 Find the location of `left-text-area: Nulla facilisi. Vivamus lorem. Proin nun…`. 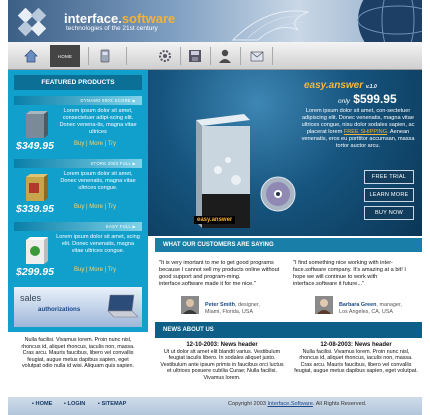

left-text-area: Nulla facilisi. Vivamus lorem. Proin nun… is located at coordinates (78, 364).